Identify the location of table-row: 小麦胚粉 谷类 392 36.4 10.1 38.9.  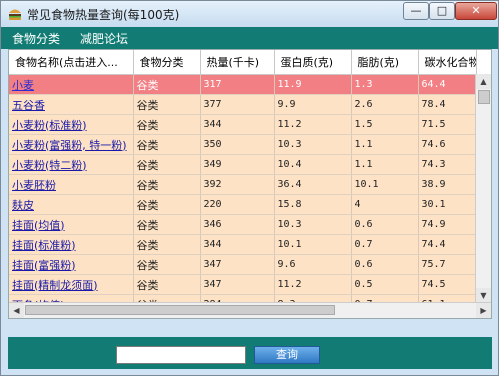
(243, 184).